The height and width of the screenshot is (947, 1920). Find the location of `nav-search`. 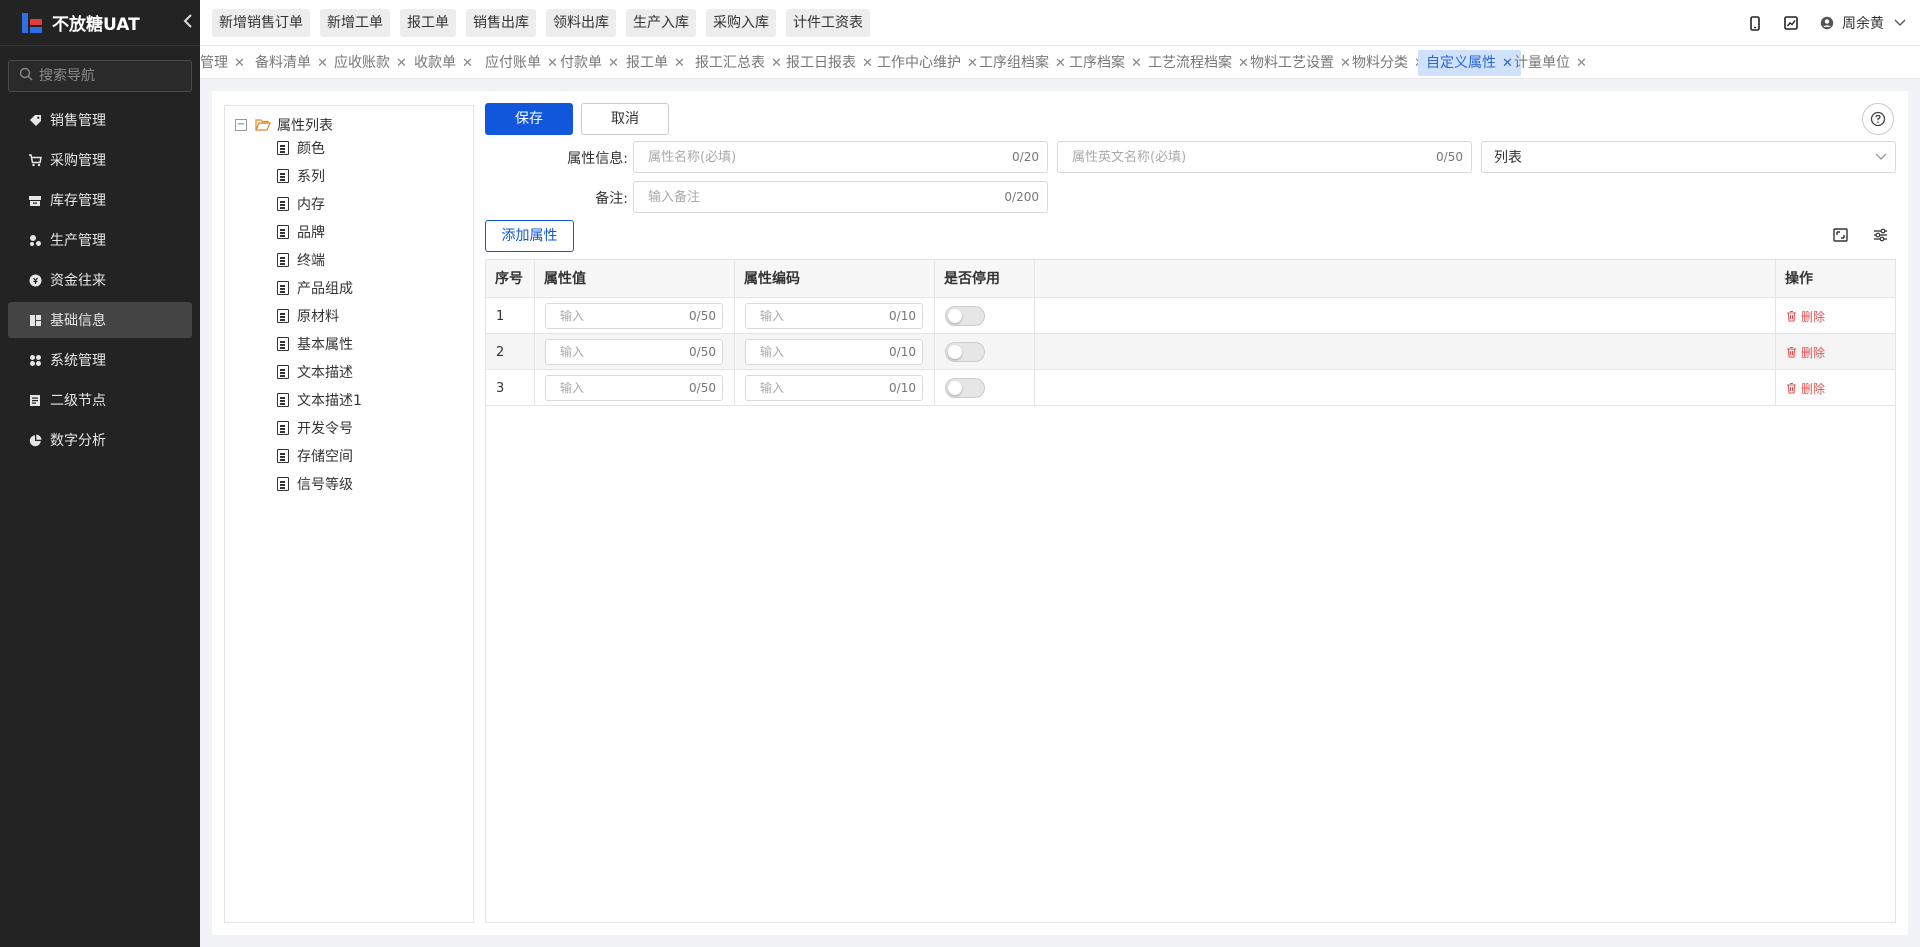

nav-search is located at coordinates (100, 76).